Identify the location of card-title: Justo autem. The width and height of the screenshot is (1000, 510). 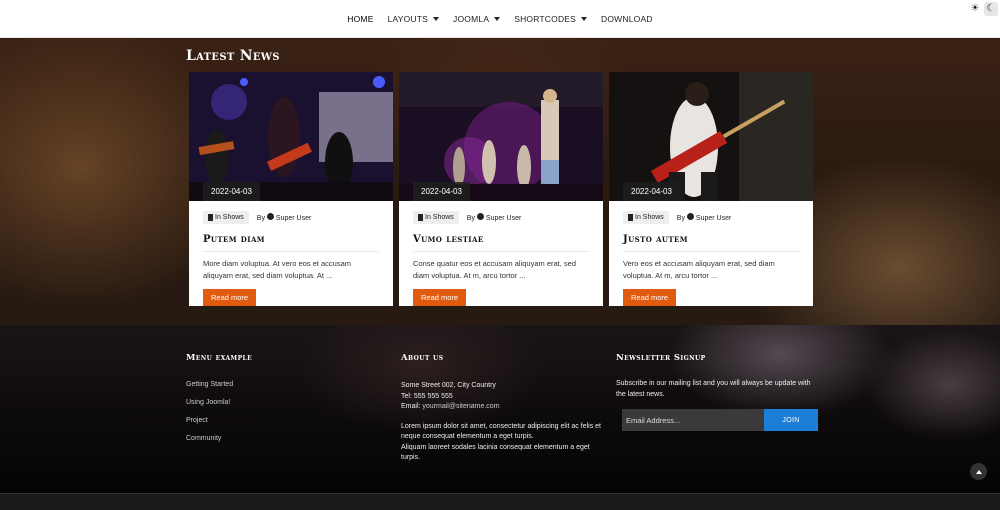
(711, 243).